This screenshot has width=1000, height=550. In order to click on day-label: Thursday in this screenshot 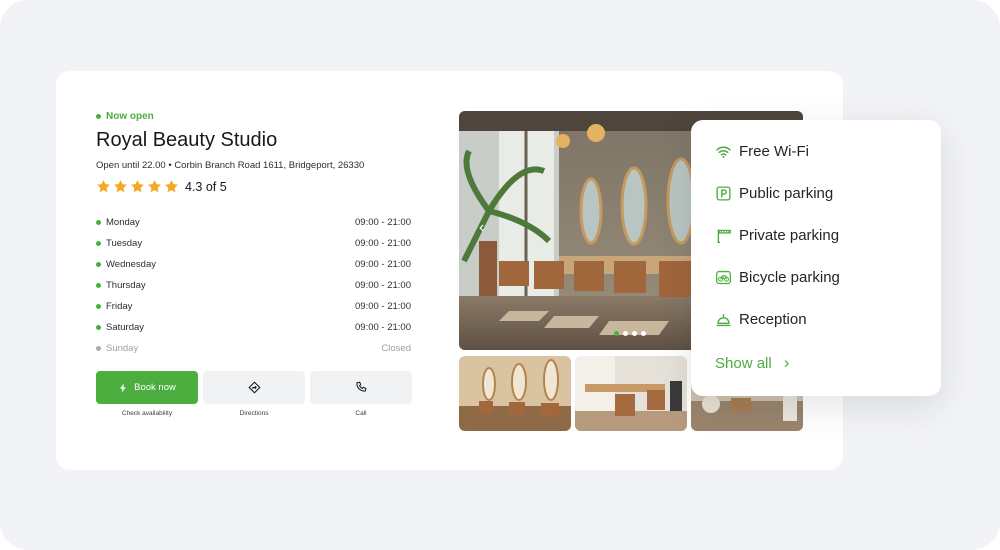, I will do `click(126, 285)`.